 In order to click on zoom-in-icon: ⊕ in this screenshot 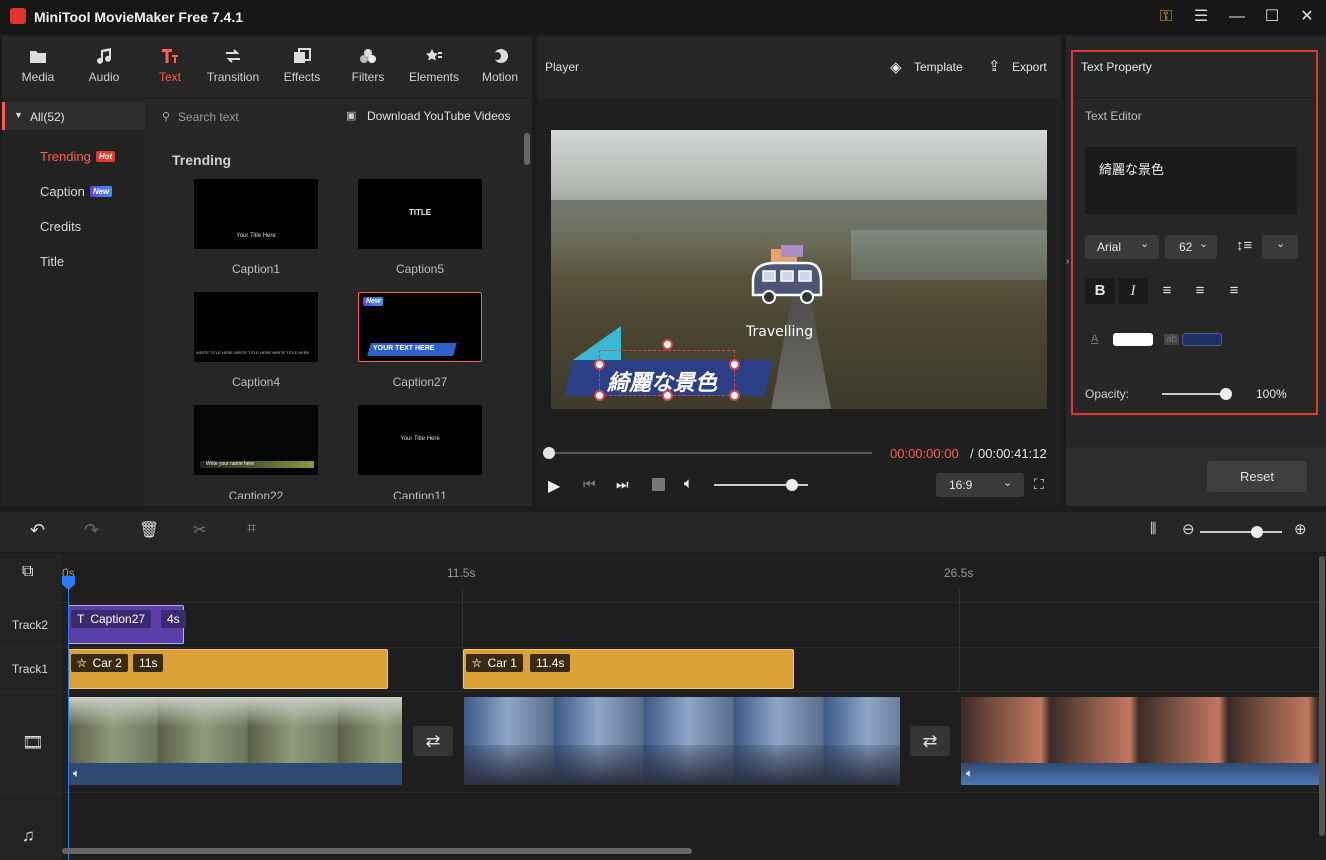, I will do `click(1300, 529)`.